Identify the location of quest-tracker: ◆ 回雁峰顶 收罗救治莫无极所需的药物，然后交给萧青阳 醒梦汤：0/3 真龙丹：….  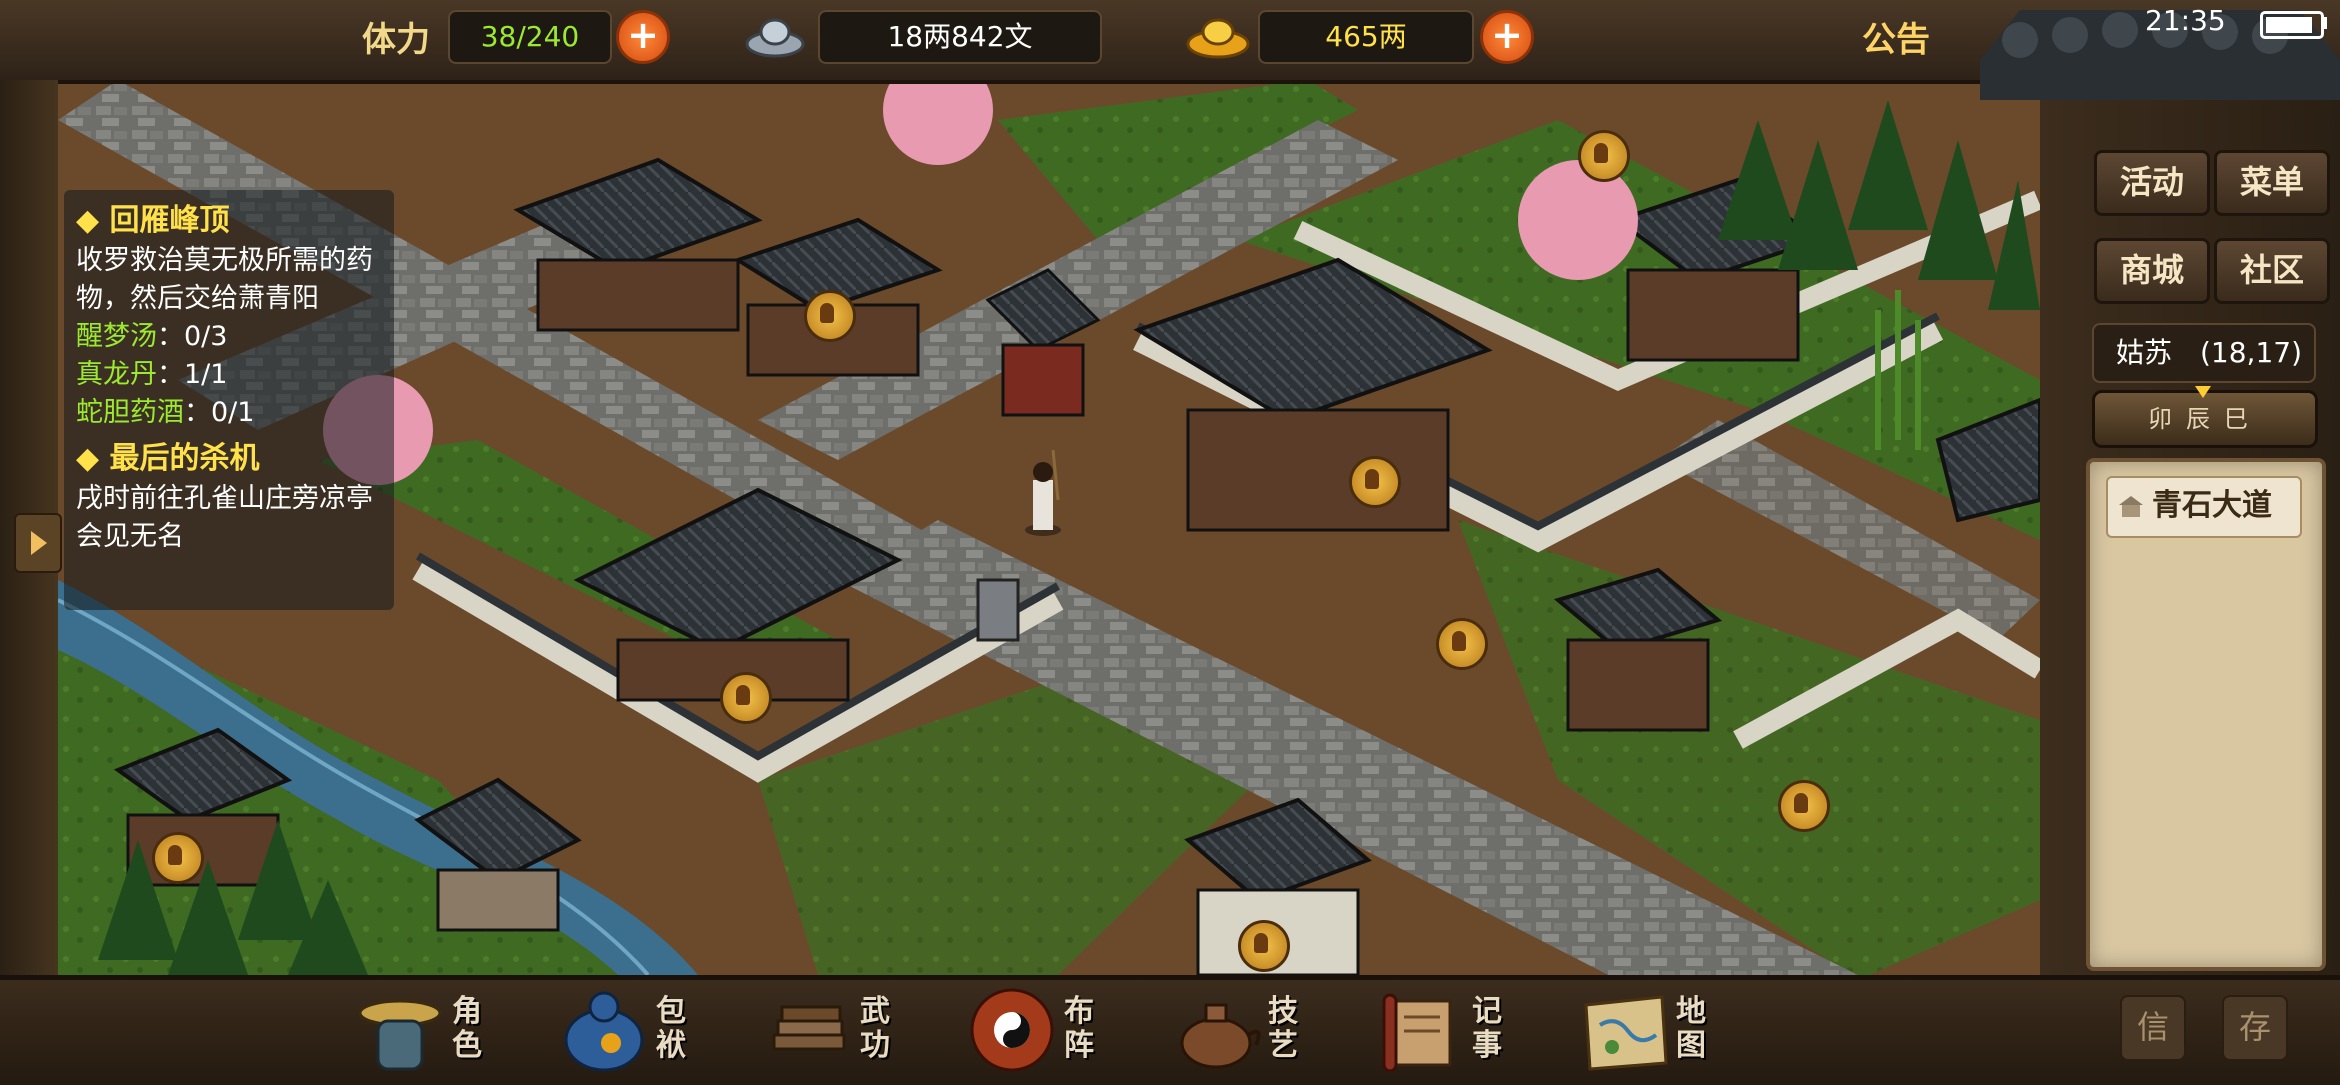
(229, 400).